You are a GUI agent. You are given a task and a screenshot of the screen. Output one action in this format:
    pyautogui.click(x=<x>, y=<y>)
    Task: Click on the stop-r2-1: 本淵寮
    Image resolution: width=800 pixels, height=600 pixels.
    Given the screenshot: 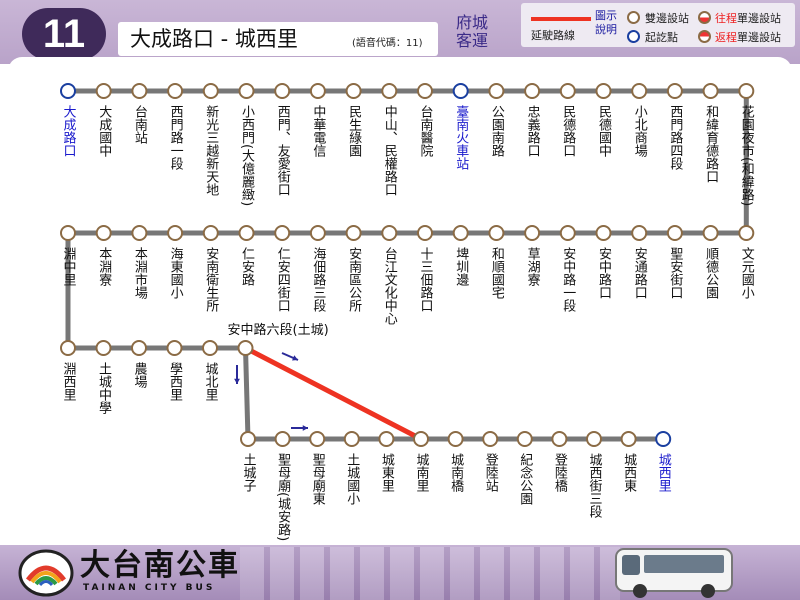 What is the action you would take?
    pyautogui.click(x=103, y=255)
    